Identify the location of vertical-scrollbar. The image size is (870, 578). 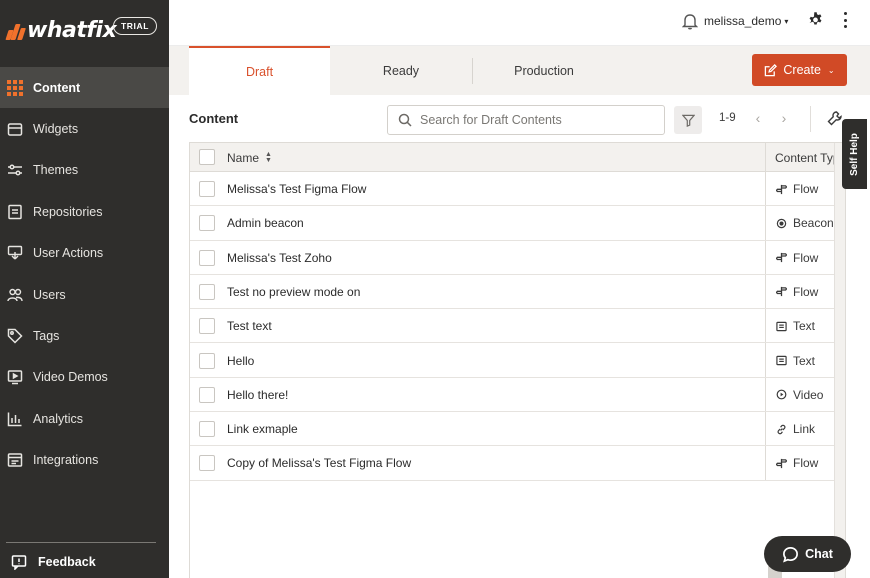
(839, 360).